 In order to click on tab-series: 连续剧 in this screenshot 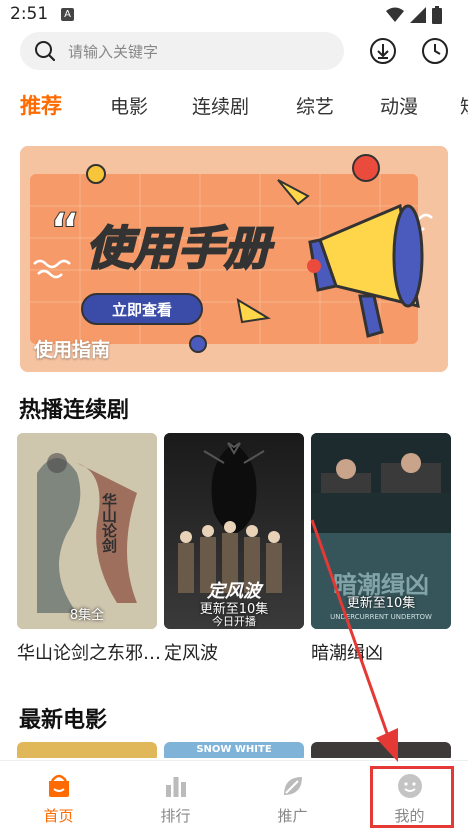, I will do `click(220, 105)`.